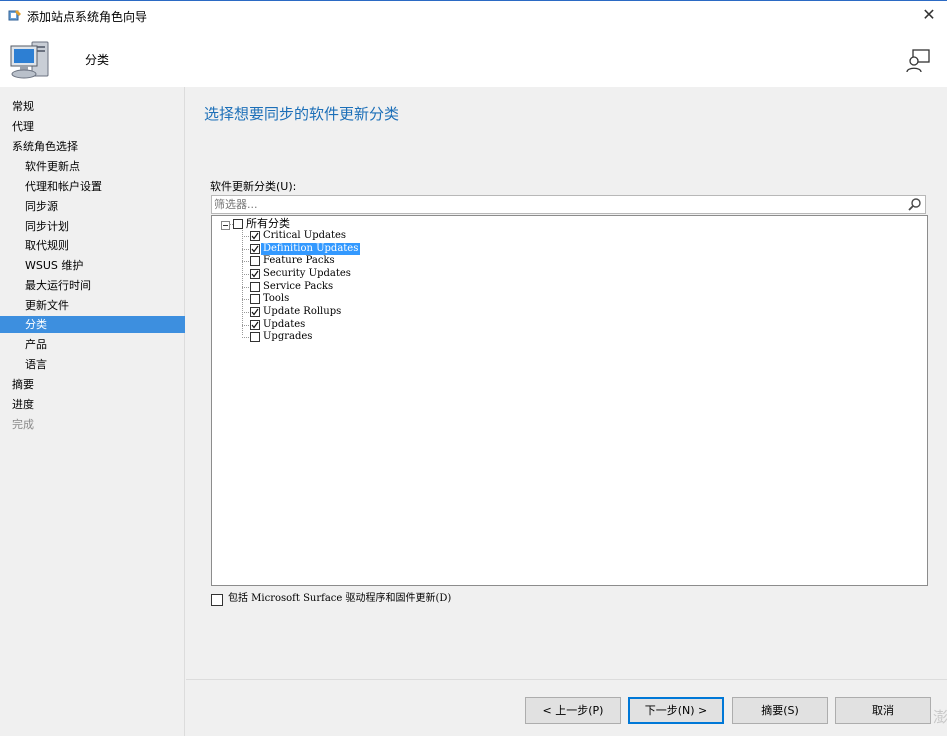  Describe the element at coordinates (302, 114) in the screenshot. I see `section-heading: 选择想要同步的软件更新分类` at that location.